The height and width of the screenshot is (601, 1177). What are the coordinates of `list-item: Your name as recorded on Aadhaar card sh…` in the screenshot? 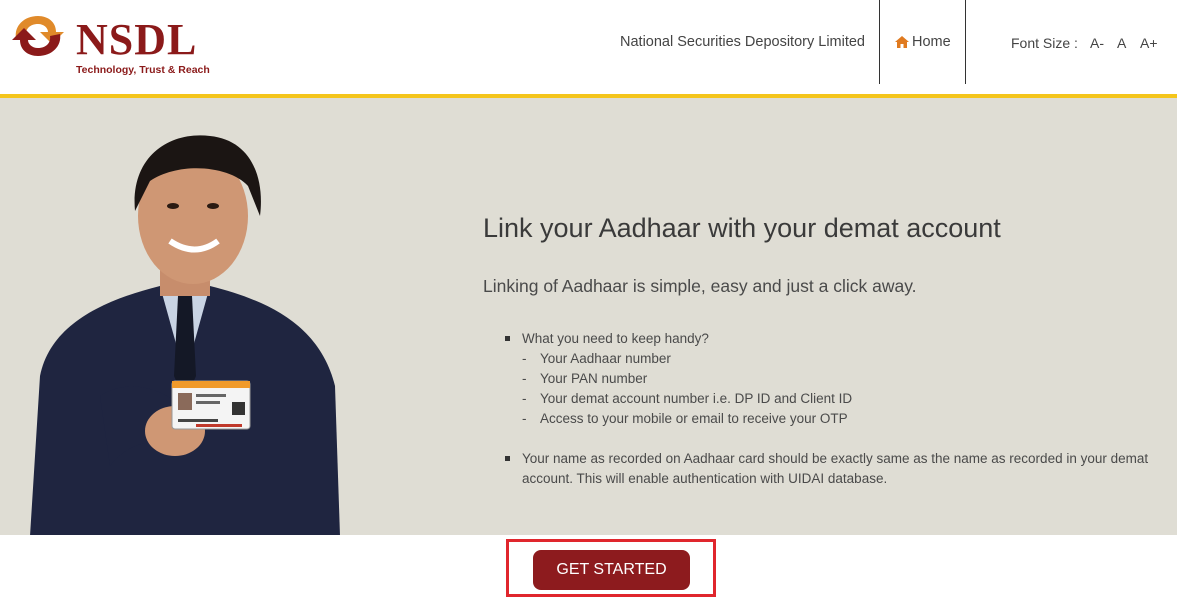 It's located at (835, 469).